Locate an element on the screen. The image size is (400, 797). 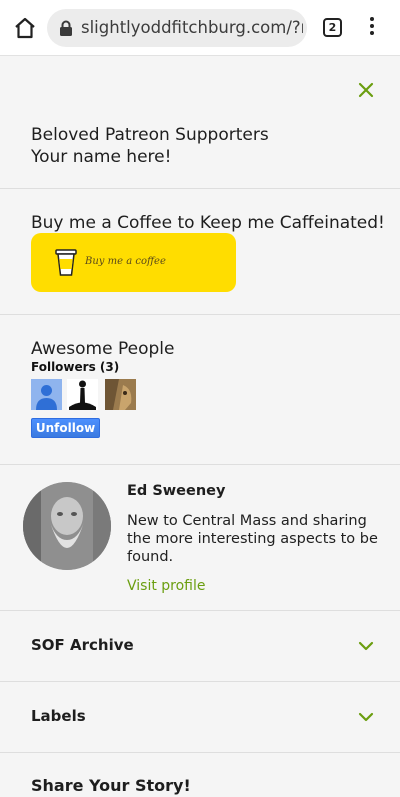
profile-name: Ed Sweeney is located at coordinates (176, 491).